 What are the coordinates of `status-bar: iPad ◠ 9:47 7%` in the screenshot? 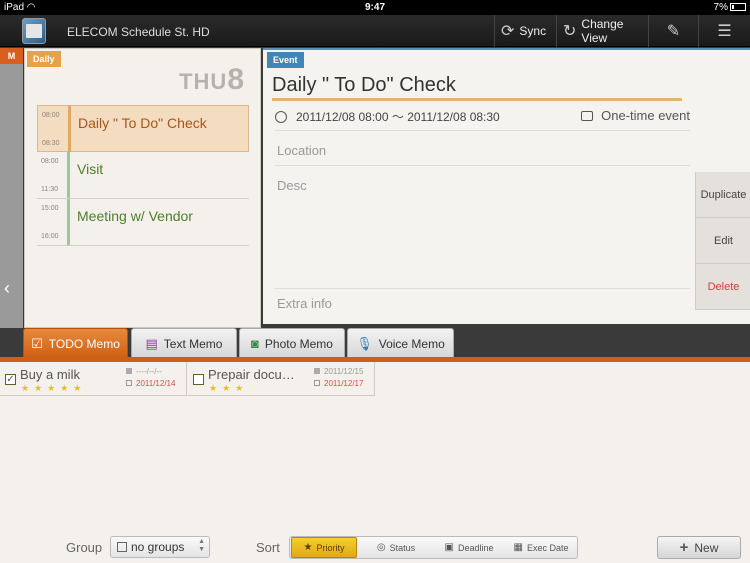 It's located at (375, 7).